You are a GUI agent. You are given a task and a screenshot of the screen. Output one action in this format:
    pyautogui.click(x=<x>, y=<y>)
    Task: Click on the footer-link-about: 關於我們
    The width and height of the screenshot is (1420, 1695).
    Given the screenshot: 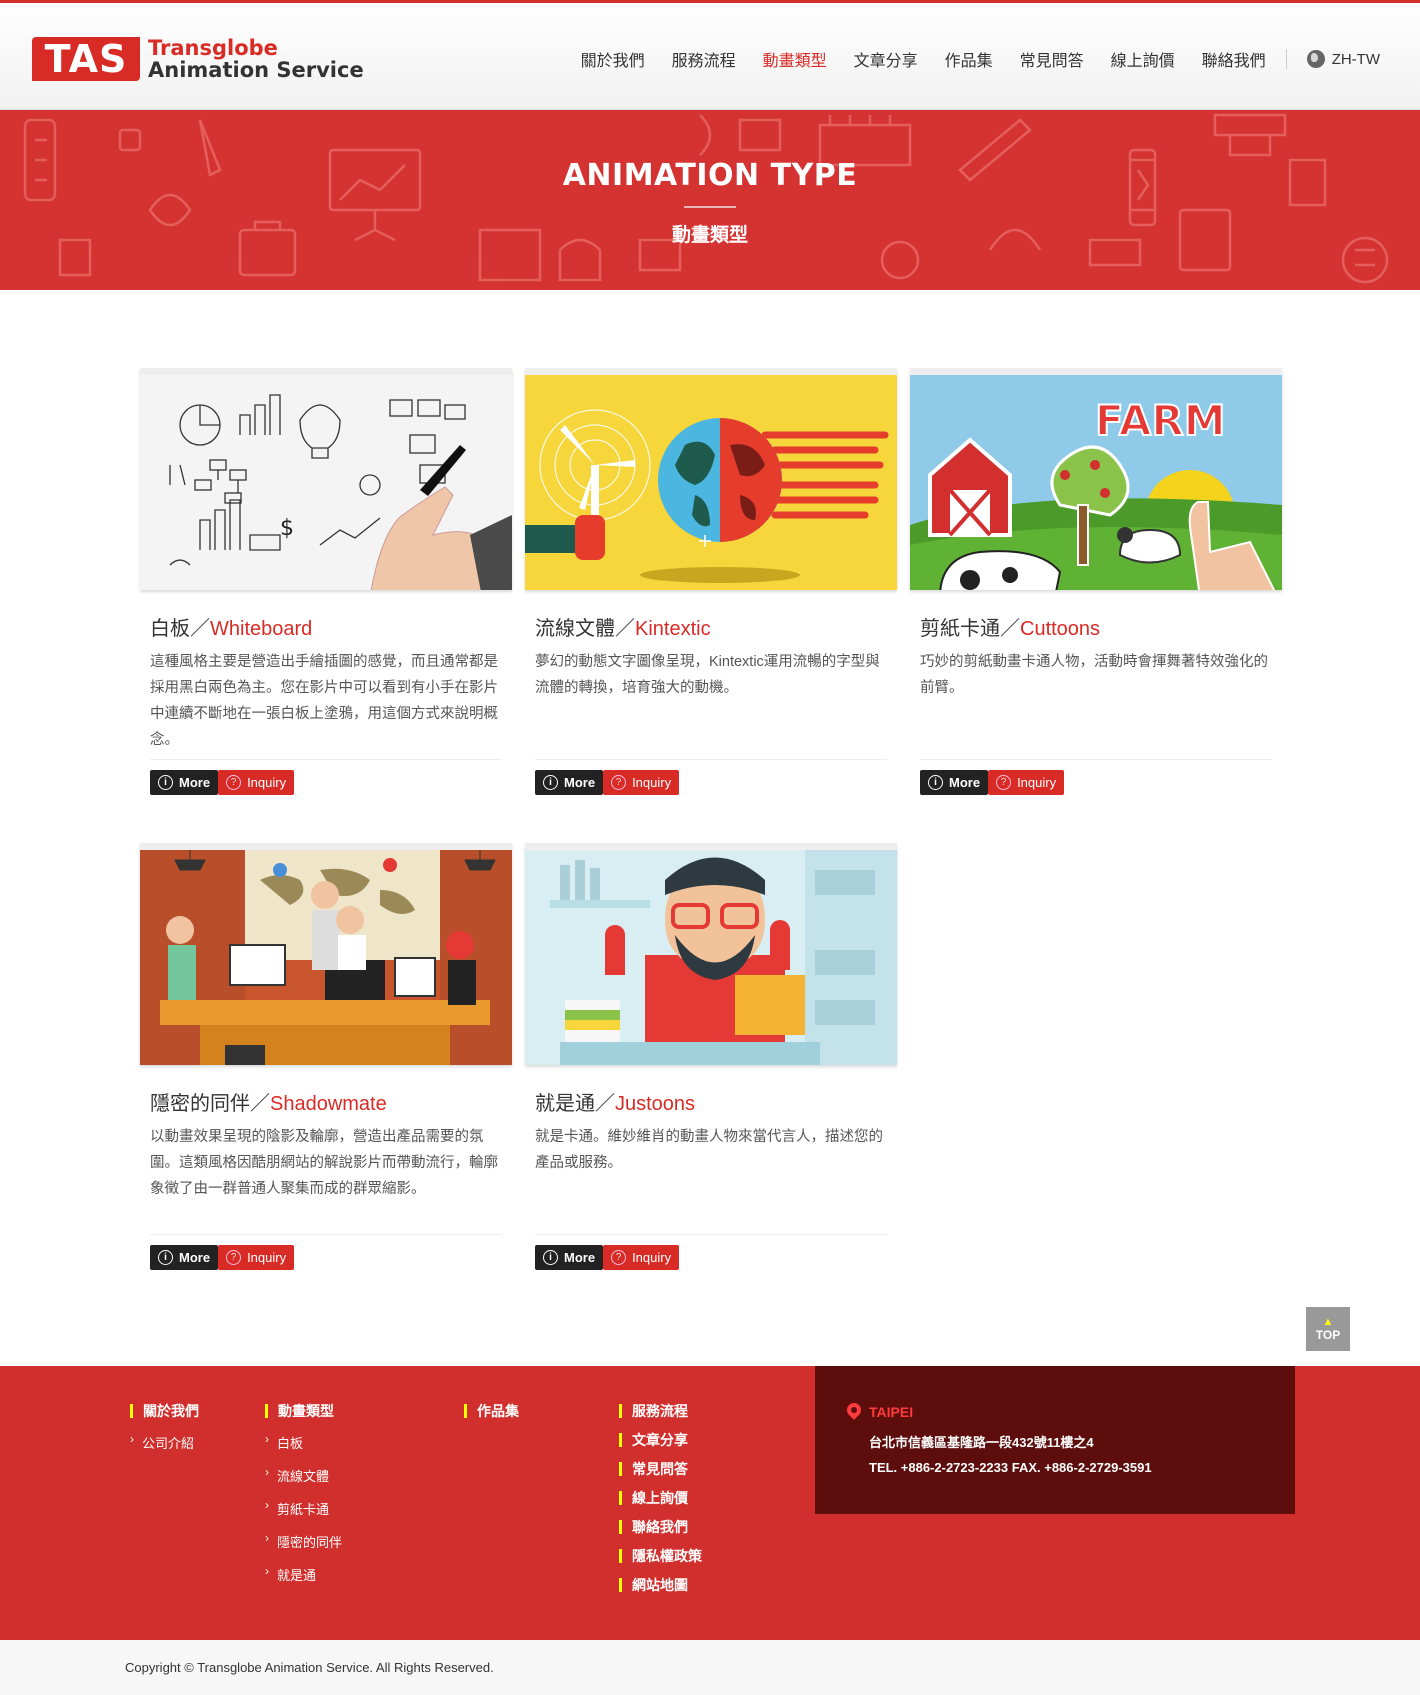 What is the action you would take?
    pyautogui.click(x=164, y=1411)
    